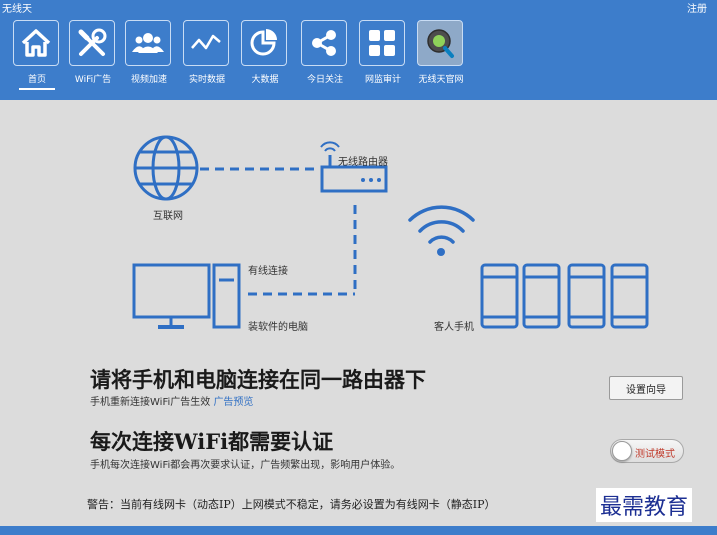 The width and height of the screenshot is (717, 535). What do you see at coordinates (358, 530) in the screenshot?
I see `status-bar` at bounding box center [358, 530].